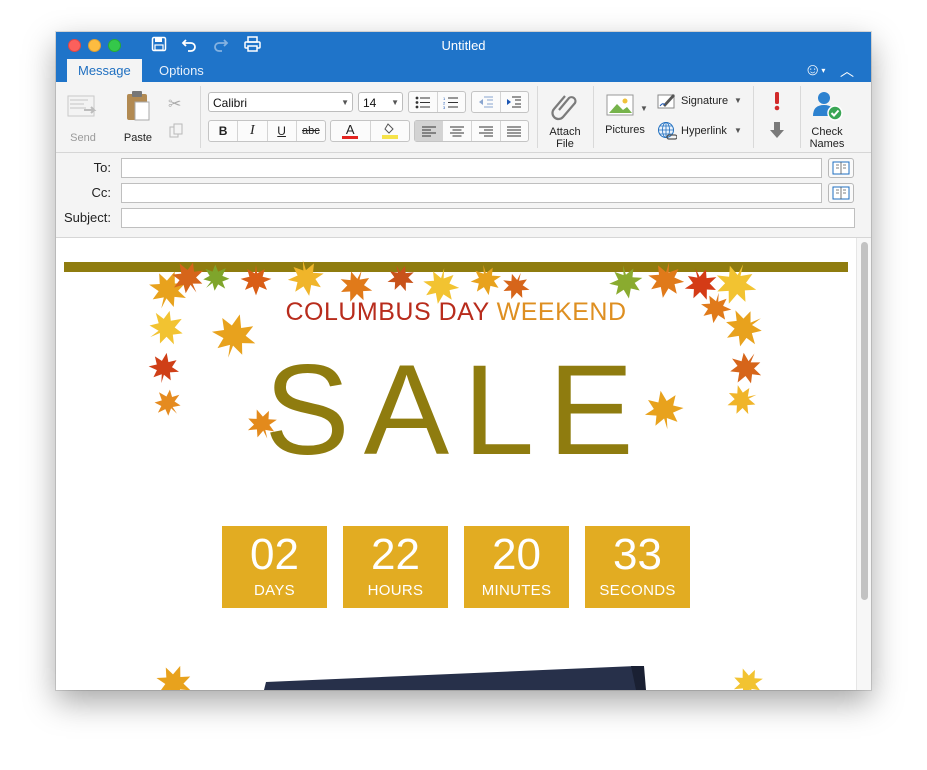 The height and width of the screenshot is (770, 927). What do you see at coordinates (311, 131) in the screenshot?
I see `strikethrough-button: abc` at bounding box center [311, 131].